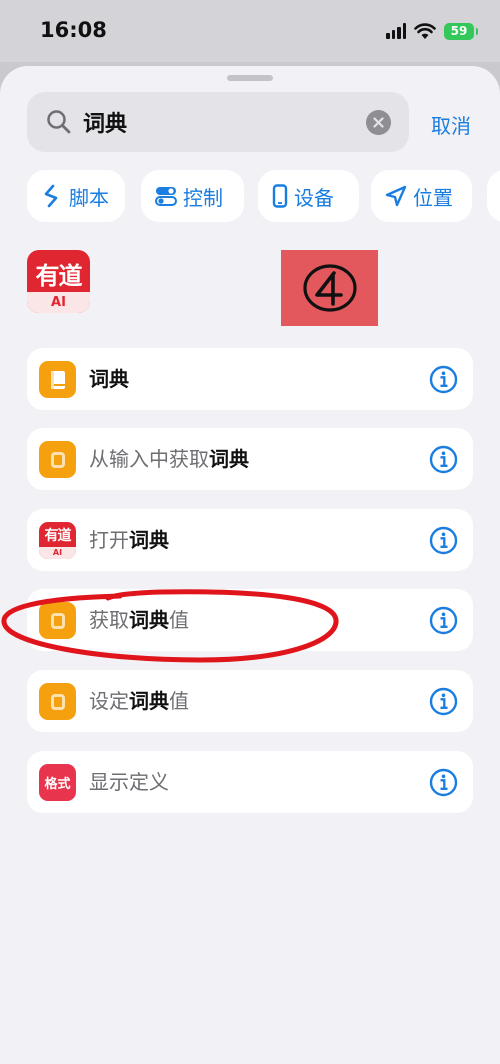 The image size is (500, 1064). What do you see at coordinates (129, 782) in the screenshot?
I see `result-label: 显示定义` at bounding box center [129, 782].